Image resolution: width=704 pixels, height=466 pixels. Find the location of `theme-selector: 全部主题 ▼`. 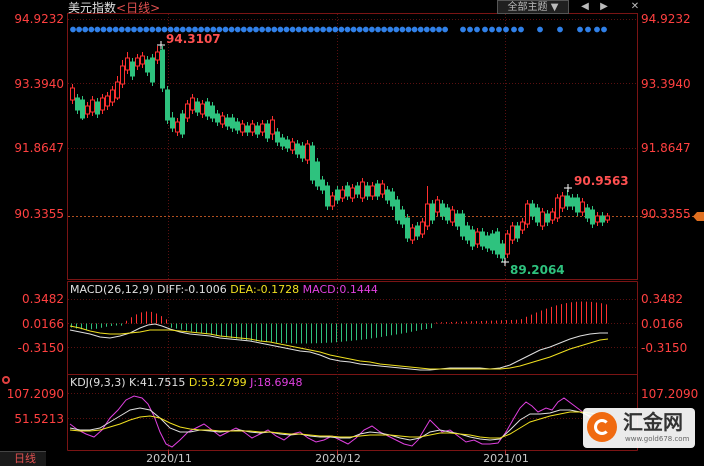

theme-selector: 全部主题 ▼ is located at coordinates (533, 7).